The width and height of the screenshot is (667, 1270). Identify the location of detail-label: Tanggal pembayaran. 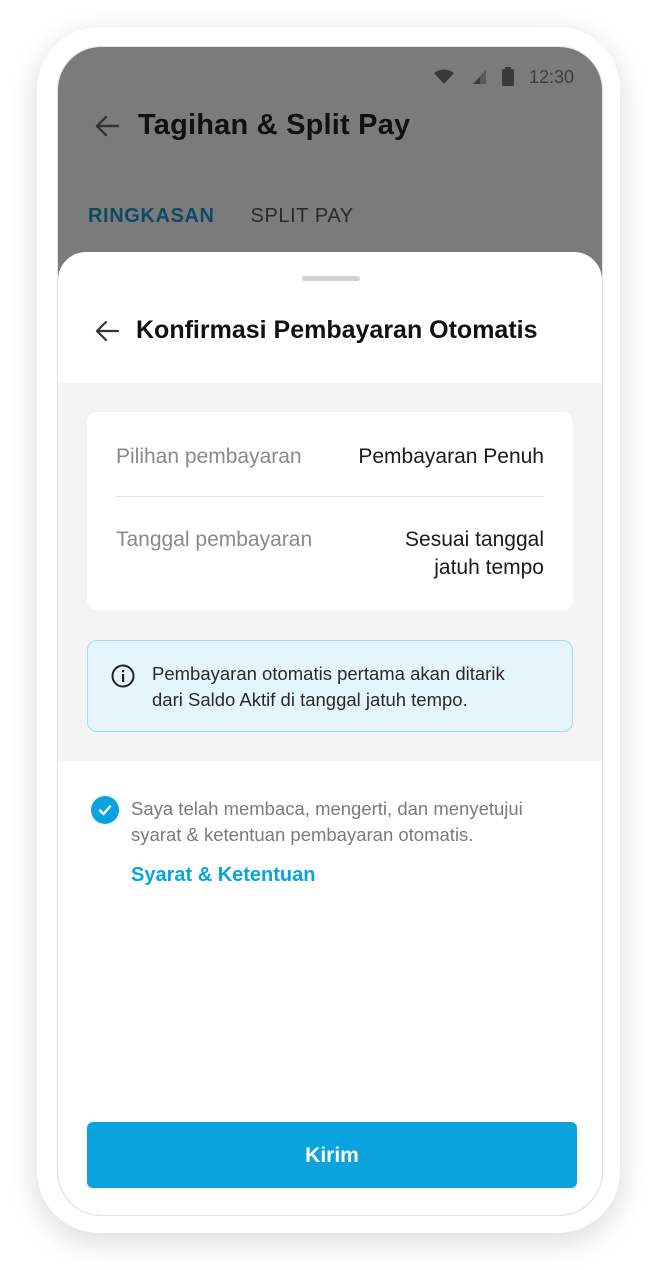
(214, 539).